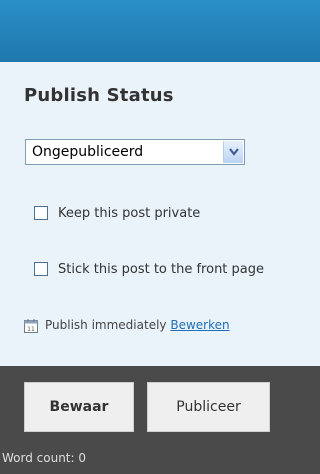 The width and height of the screenshot is (320, 474). I want to click on panel-title: Publish Status, so click(99, 95).